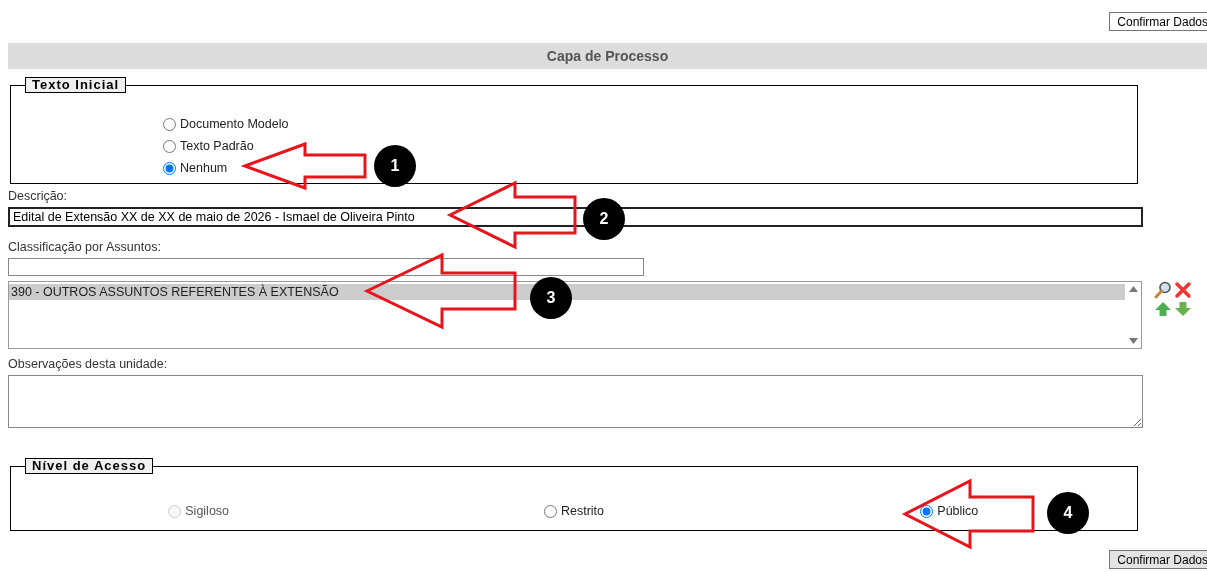 Image resolution: width=1207 pixels, height=572 pixels. What do you see at coordinates (1068, 513) in the screenshot?
I see `annotation-number: 4` at bounding box center [1068, 513].